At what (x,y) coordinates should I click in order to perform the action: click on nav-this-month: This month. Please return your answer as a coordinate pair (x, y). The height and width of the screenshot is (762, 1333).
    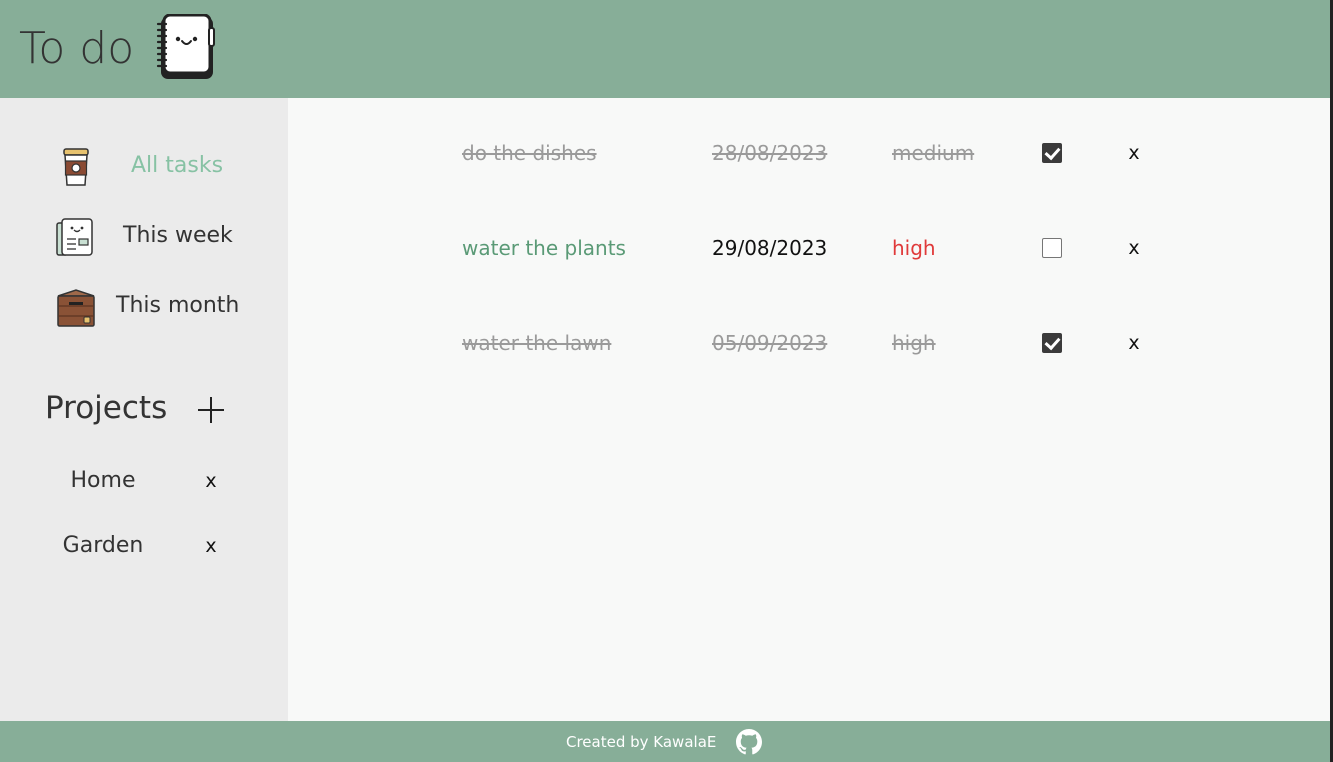
    Looking at the image, I should click on (144, 307).